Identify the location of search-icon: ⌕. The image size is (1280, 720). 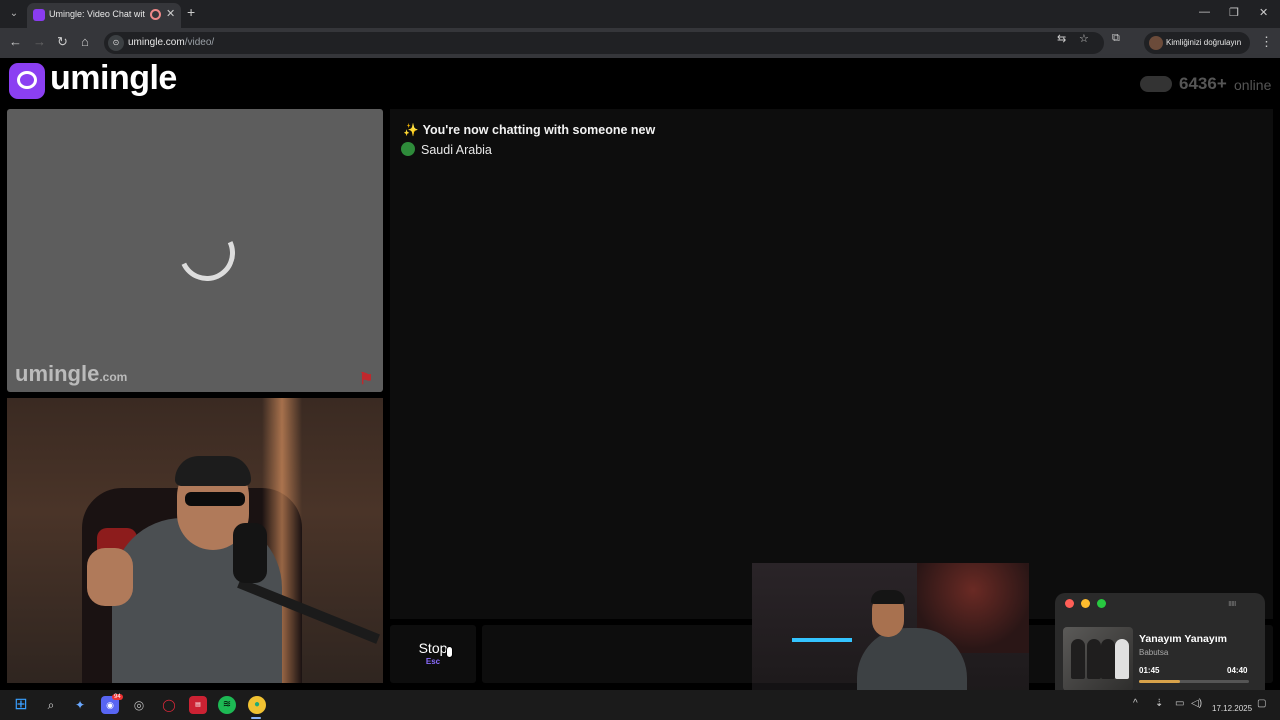
(51, 705).